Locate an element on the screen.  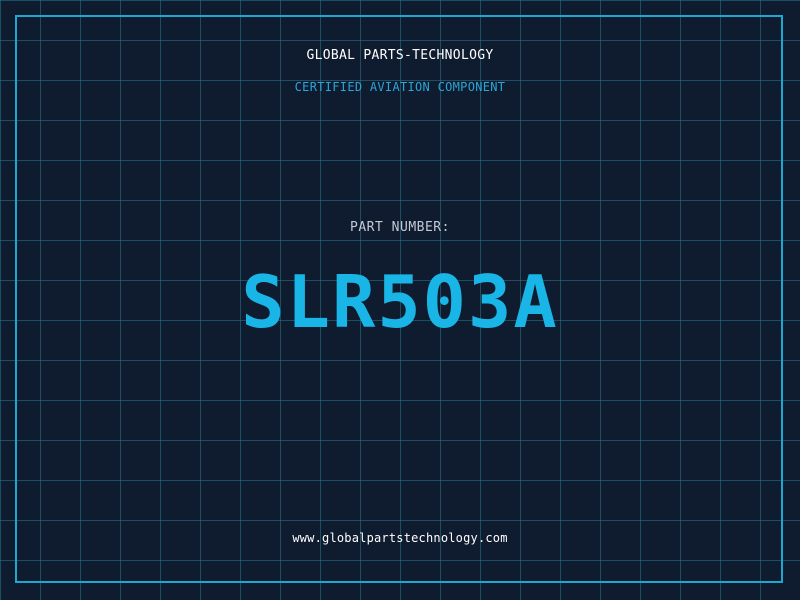
part-number-value: SLR503A is located at coordinates (400, 302).